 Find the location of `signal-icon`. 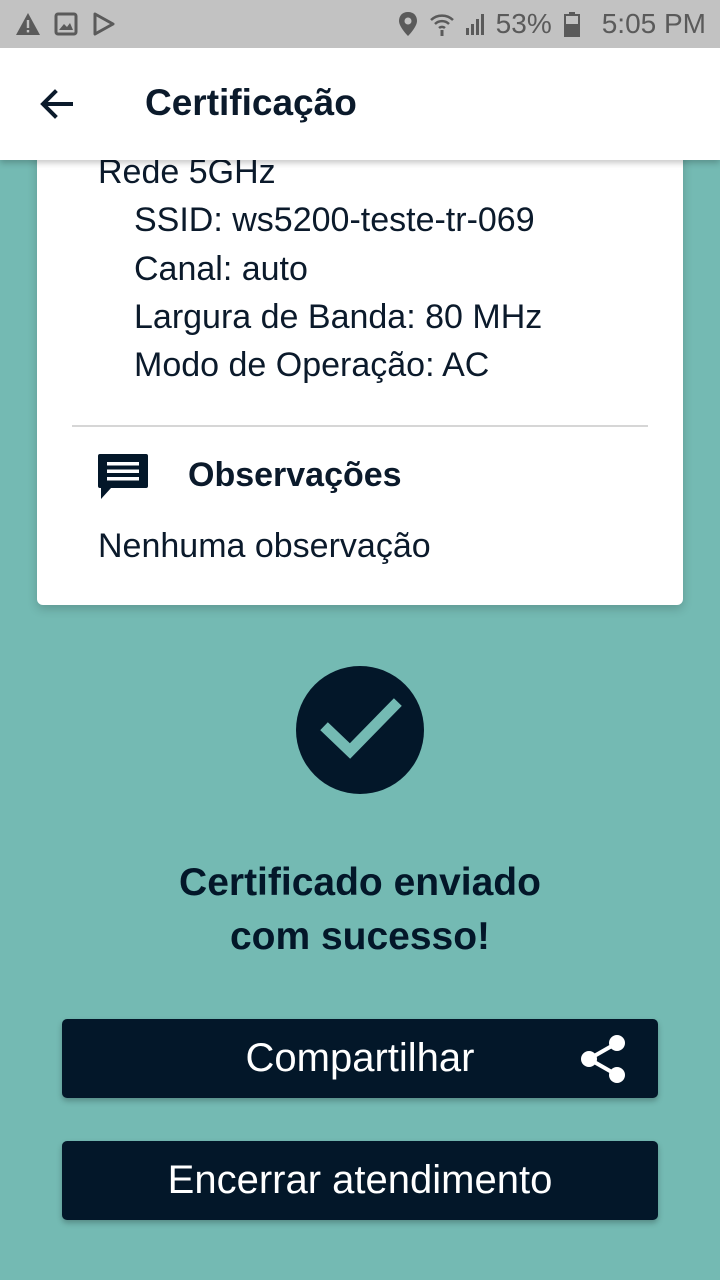

signal-icon is located at coordinates (476, 24).